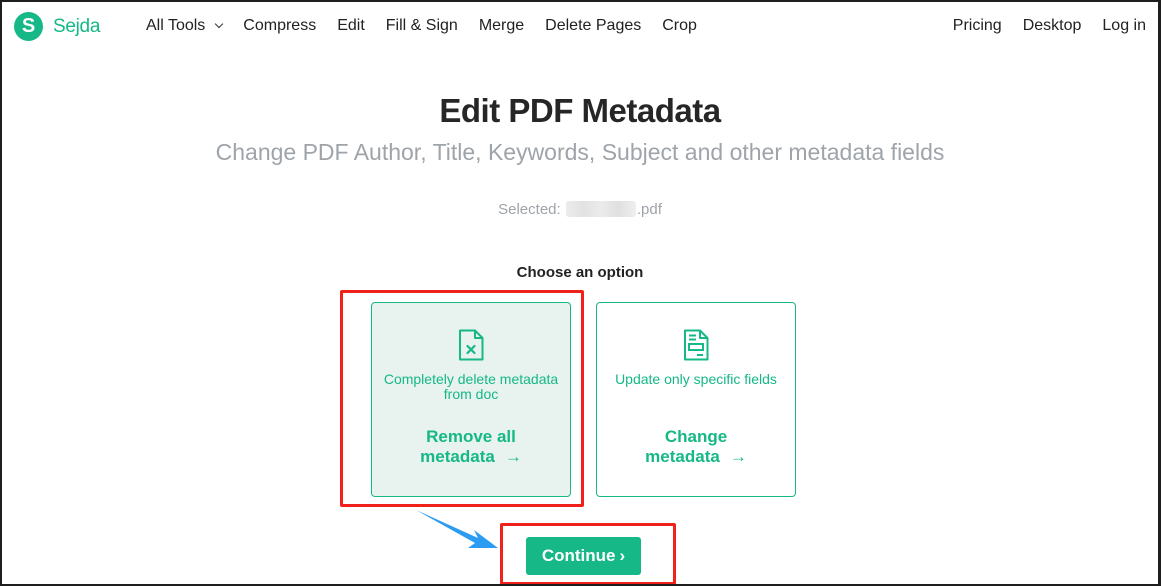 Image resolution: width=1161 pixels, height=586 pixels. I want to click on page-title: Edit PDF Metadata, so click(580, 110).